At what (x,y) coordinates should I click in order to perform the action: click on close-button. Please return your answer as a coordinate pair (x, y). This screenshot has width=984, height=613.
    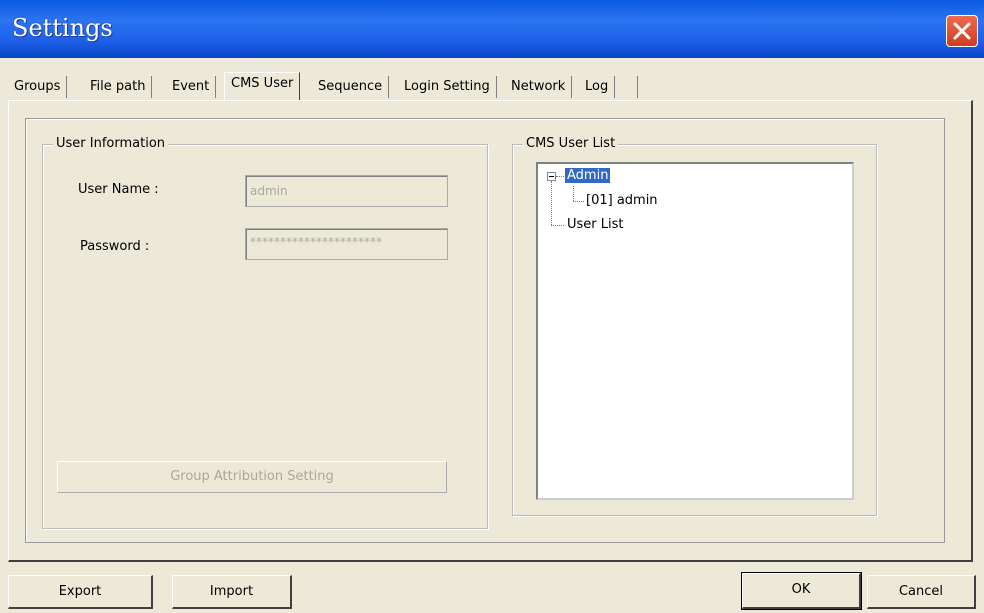
    Looking at the image, I should click on (962, 31).